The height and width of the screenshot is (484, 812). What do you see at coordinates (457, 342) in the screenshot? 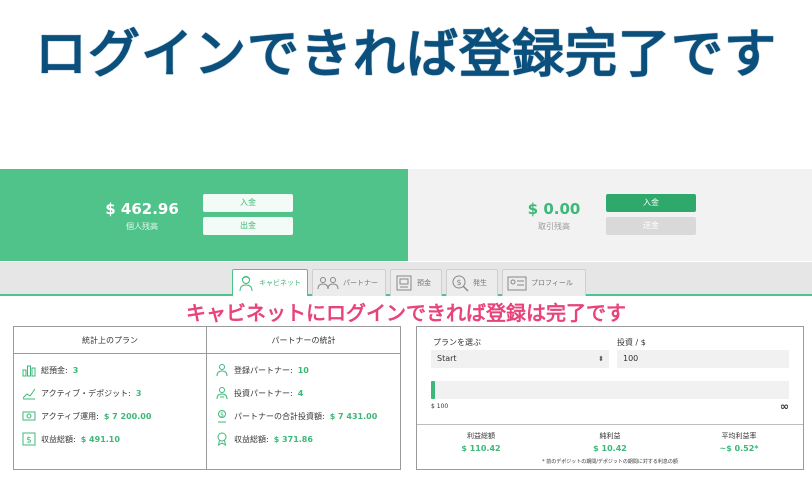
I see `plan-select-label: プランを選ぶ` at bounding box center [457, 342].